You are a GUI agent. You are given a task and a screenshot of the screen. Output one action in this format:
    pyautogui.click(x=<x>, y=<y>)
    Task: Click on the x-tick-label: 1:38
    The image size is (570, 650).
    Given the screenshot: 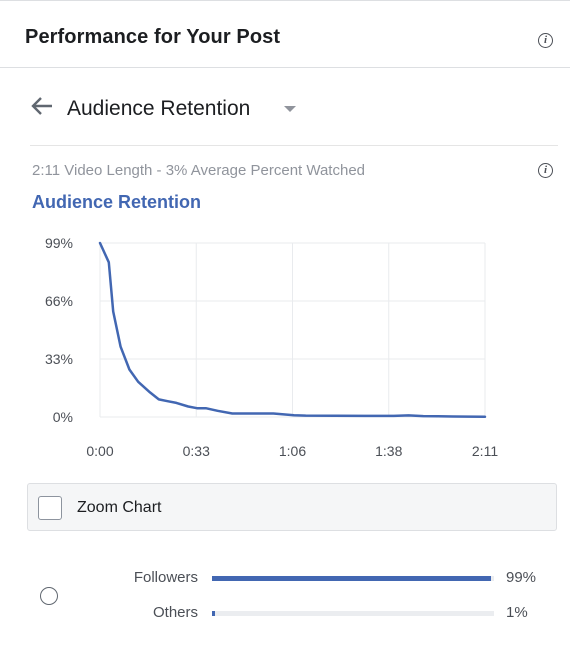 What is the action you would take?
    pyautogui.click(x=388, y=451)
    